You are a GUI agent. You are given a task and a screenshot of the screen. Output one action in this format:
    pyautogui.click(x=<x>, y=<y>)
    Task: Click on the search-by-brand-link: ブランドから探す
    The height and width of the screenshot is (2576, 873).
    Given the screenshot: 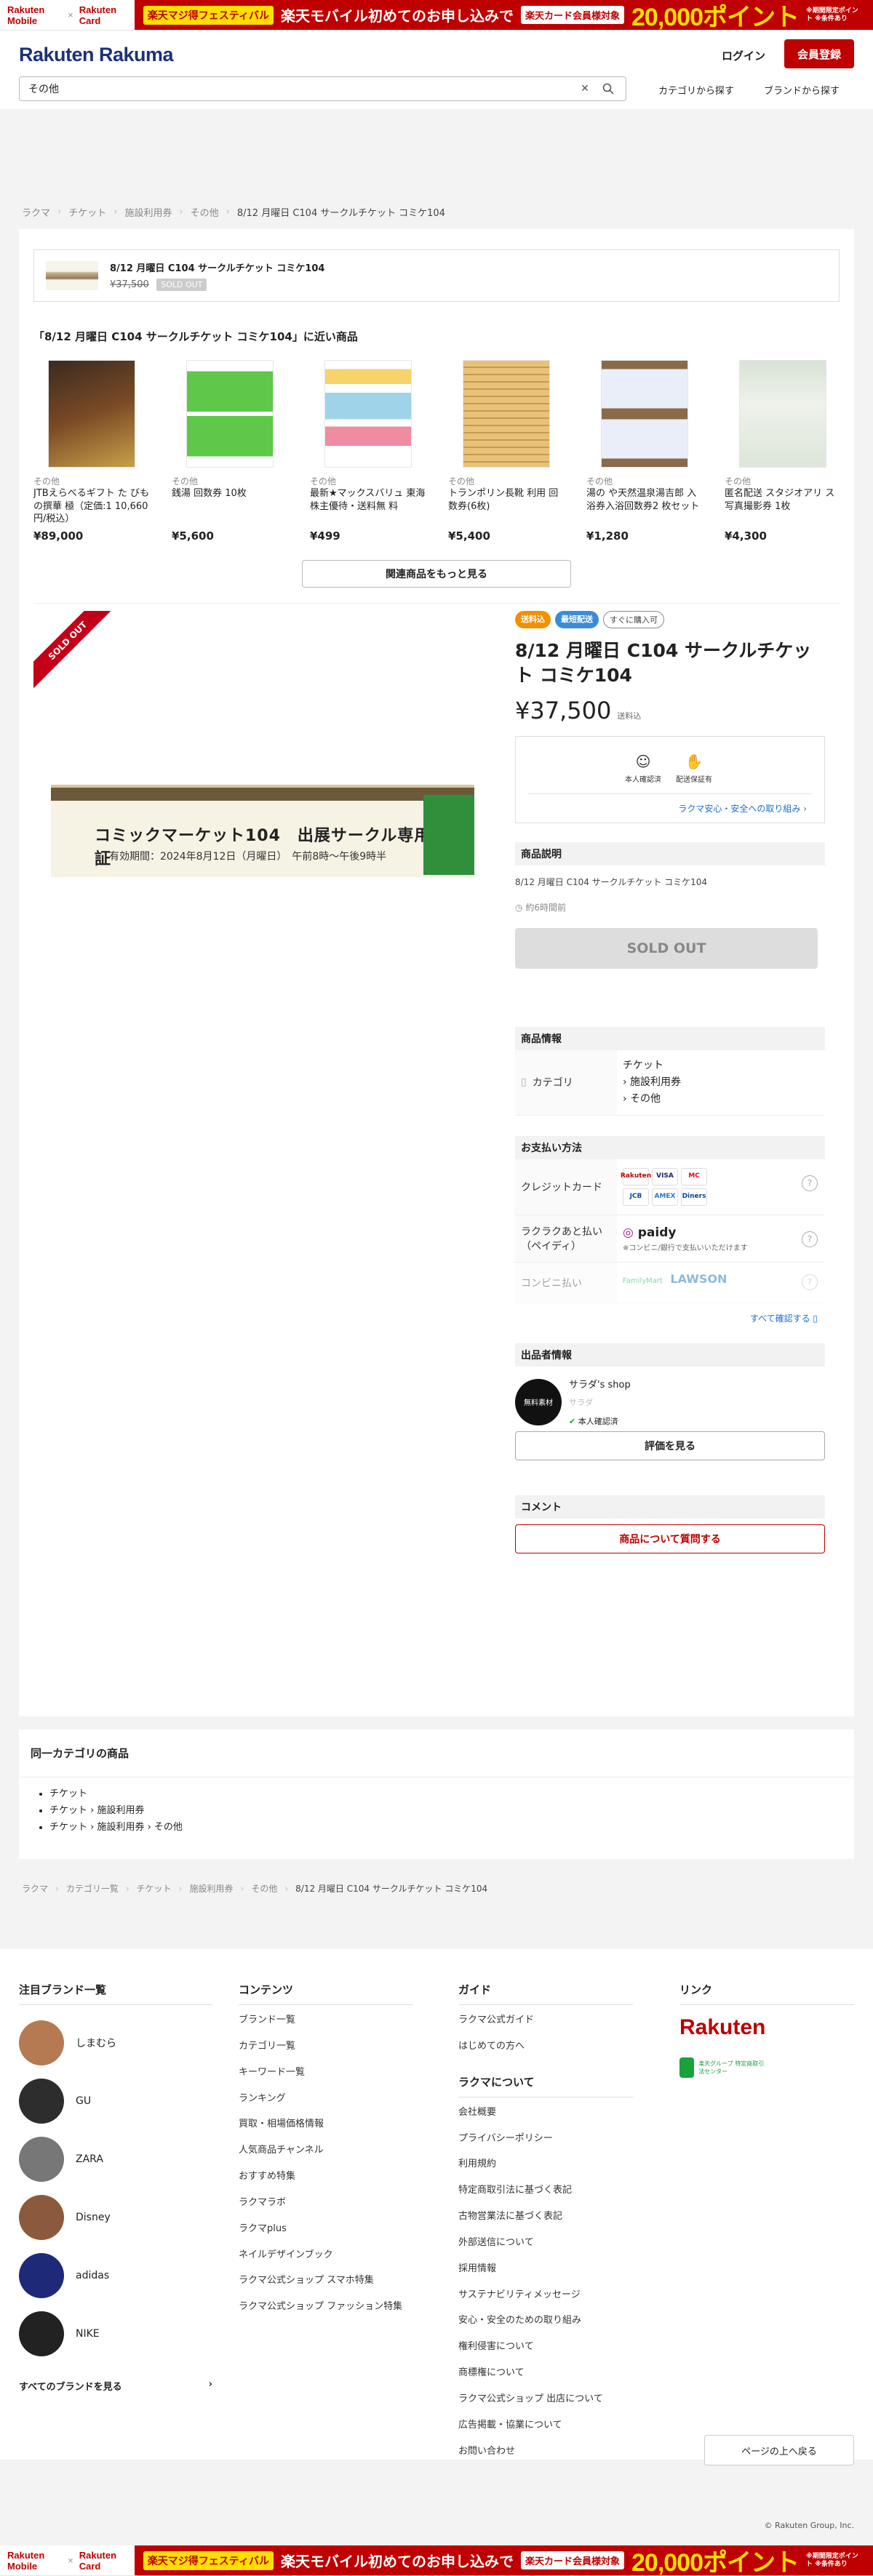 What is the action you would take?
    pyautogui.click(x=802, y=90)
    